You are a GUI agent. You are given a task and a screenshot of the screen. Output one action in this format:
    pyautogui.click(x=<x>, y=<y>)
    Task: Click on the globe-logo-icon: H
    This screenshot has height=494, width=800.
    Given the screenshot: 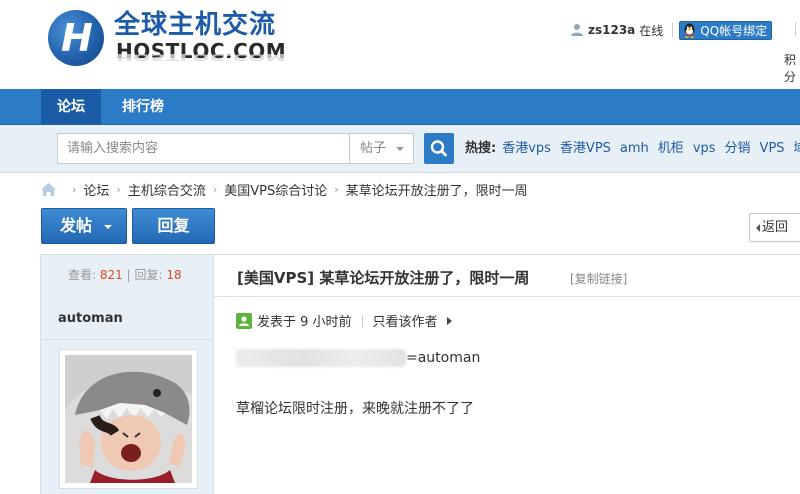 What is the action you would take?
    pyautogui.click(x=76, y=38)
    